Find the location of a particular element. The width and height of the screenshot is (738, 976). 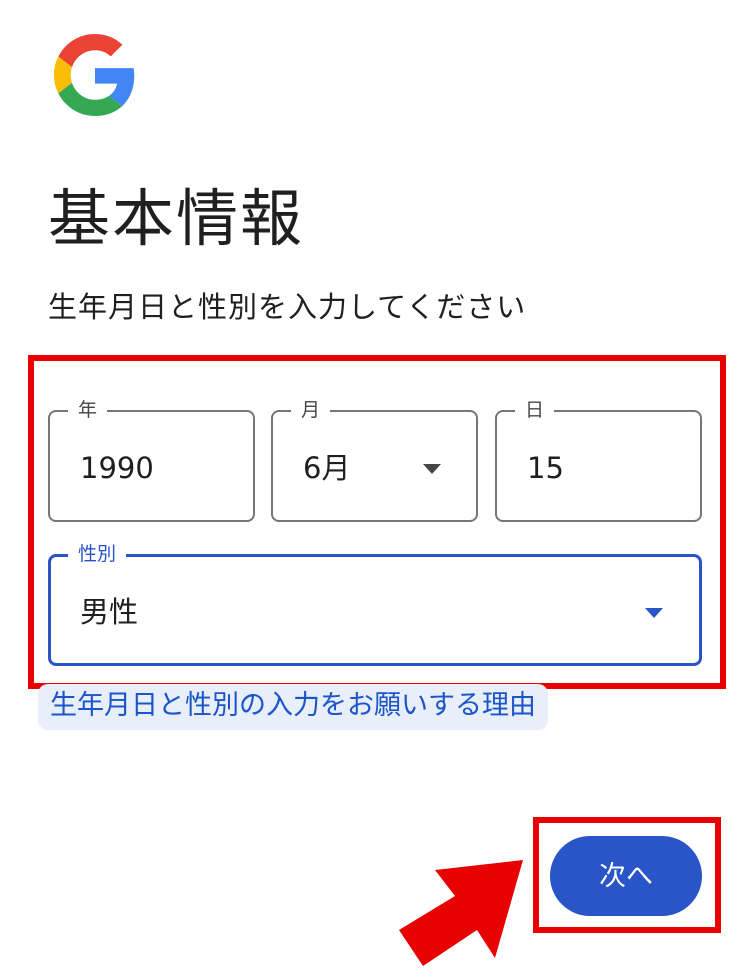

gender-select-label: 性別 is located at coordinates (97, 554).